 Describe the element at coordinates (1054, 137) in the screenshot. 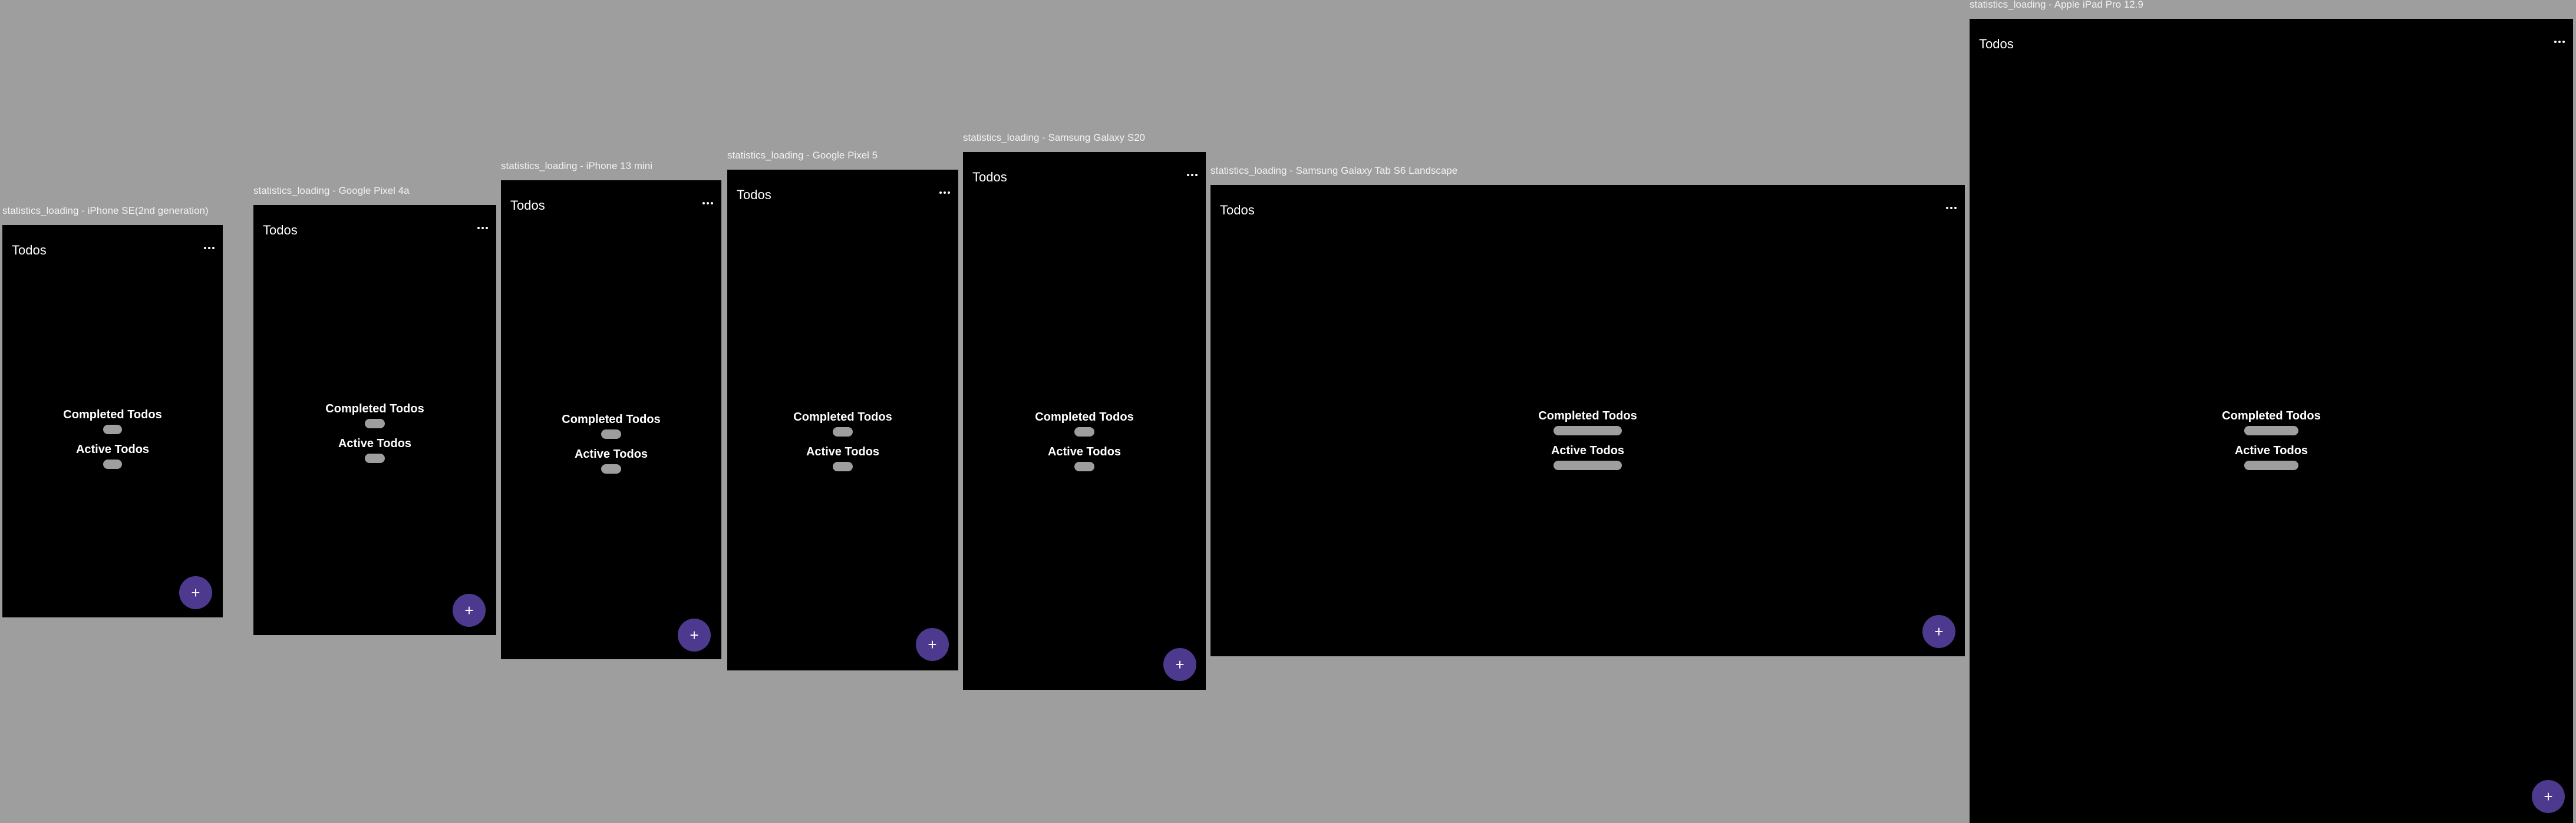

I see `frame-caption: statistics_loading - Samsung Galaxy S20` at that location.